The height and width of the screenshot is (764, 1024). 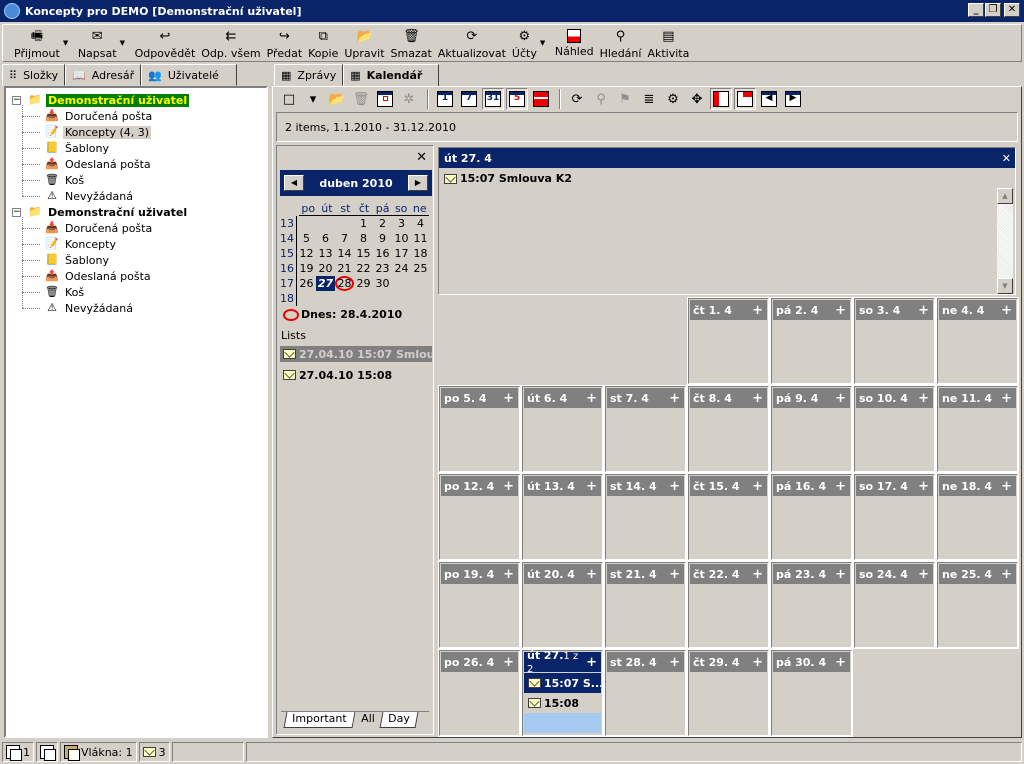 I want to click on toolbar-button-kopie: ⧉ Kopie, so click(x=323, y=43).